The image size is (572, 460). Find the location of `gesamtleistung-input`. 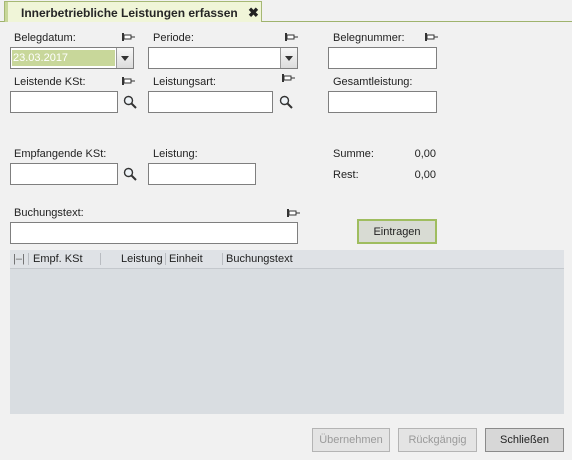

gesamtleistung-input is located at coordinates (382, 102).